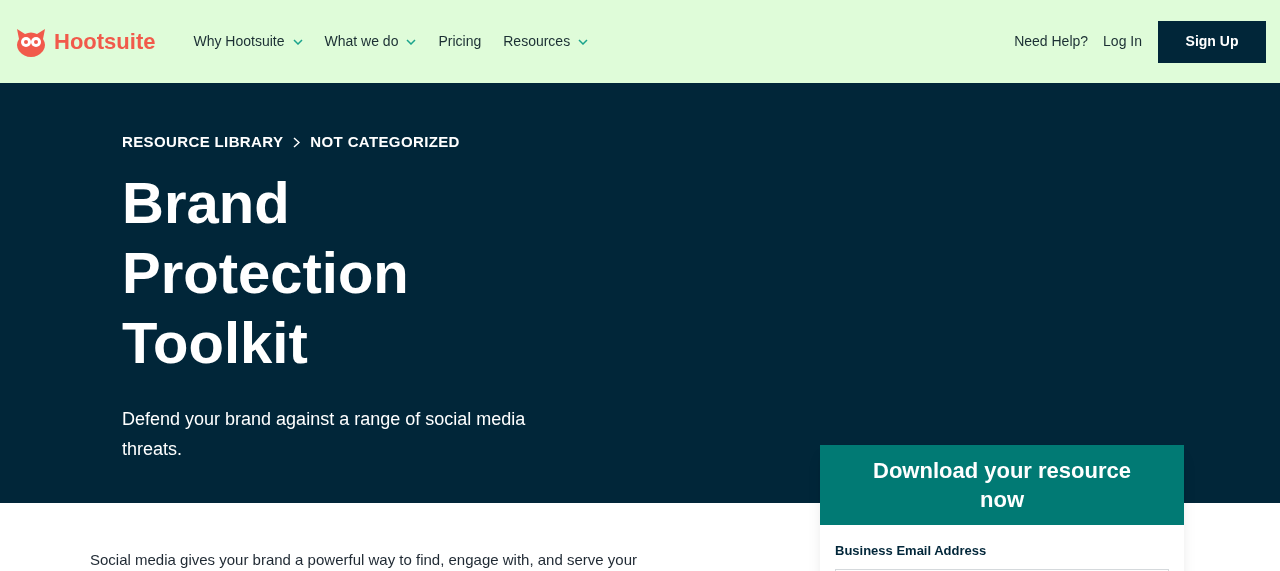 Image resolution: width=1280 pixels, height=571 pixels. Describe the element at coordinates (297, 142) in the screenshot. I see `chevron-right-icon` at that location.